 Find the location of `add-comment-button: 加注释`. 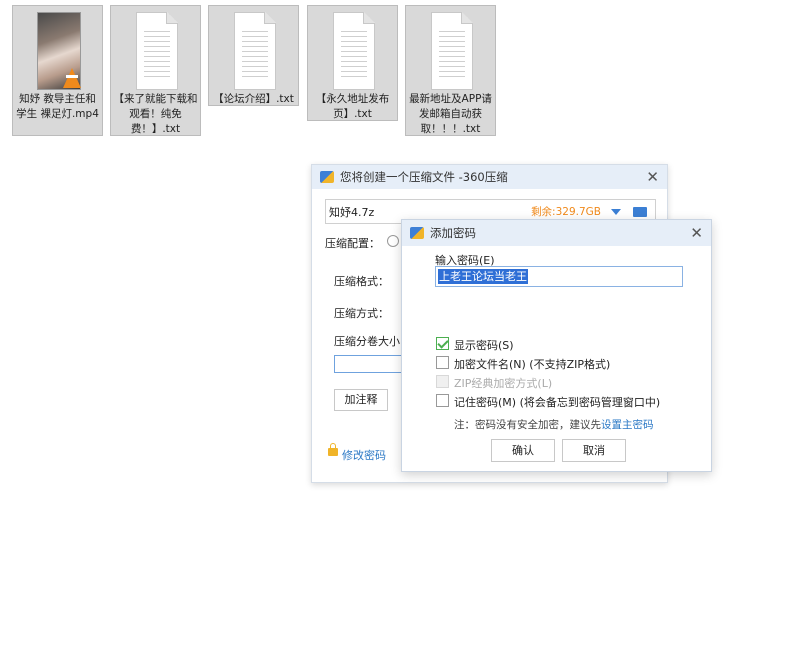

add-comment-button: 加注释 is located at coordinates (361, 400).